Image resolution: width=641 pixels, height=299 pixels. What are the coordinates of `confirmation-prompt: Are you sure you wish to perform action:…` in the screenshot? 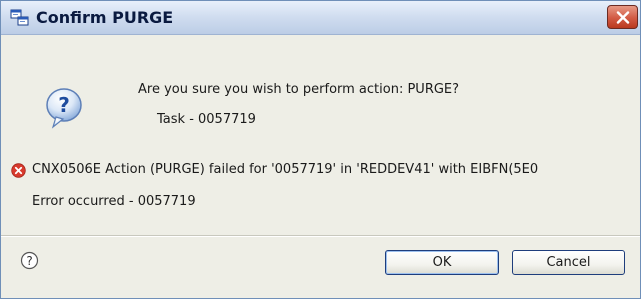 It's located at (299, 89).